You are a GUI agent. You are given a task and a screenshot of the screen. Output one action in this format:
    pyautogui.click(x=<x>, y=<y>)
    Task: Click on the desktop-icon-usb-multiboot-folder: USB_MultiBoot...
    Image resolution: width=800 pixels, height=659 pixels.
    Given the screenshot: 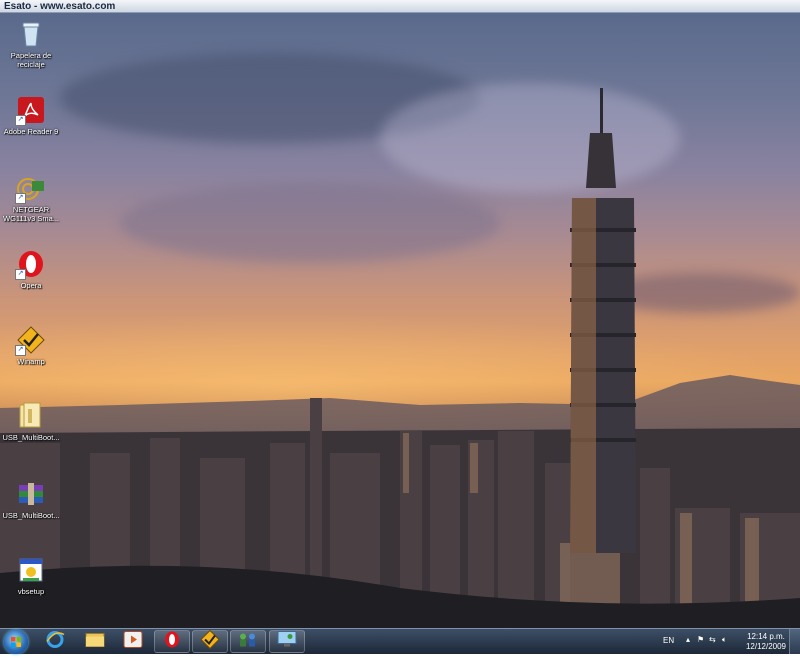 What is the action you would take?
    pyautogui.click(x=31, y=421)
    